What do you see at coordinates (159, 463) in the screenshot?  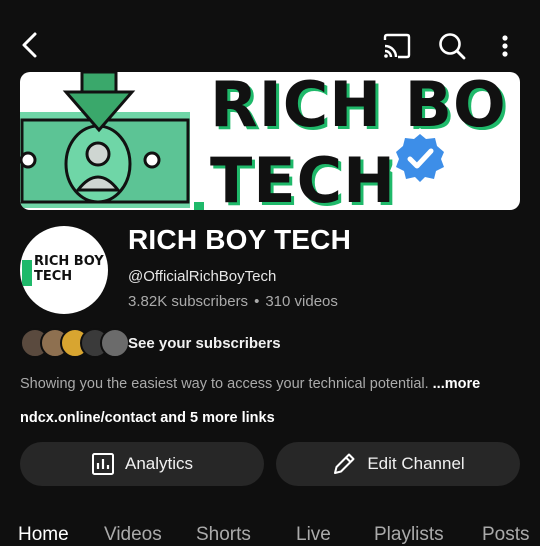 I see `analytics-label: Analytics` at bounding box center [159, 463].